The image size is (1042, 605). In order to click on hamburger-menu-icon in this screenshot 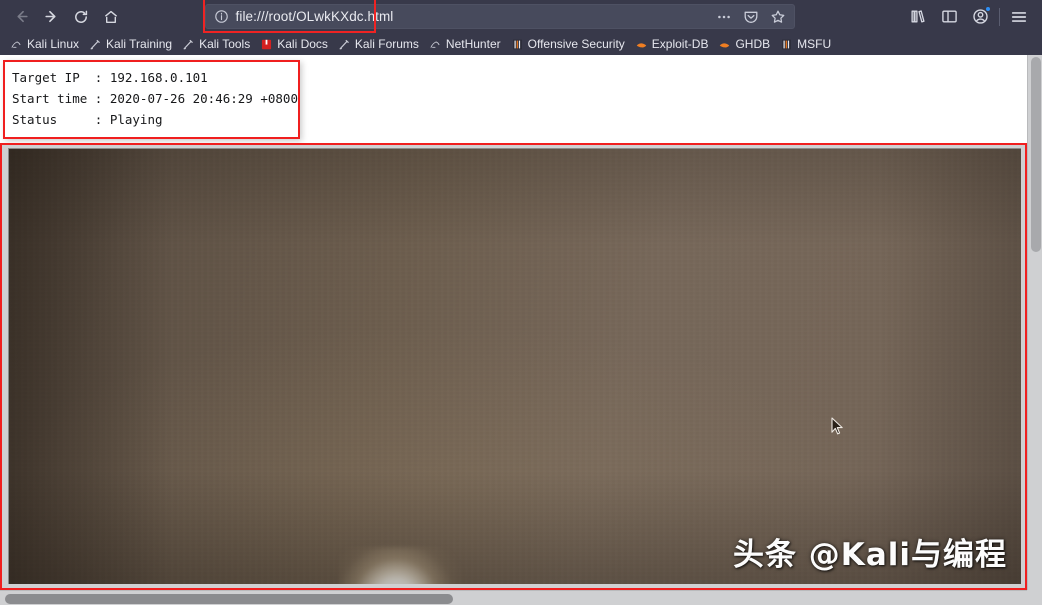, I will do `click(1018, 16)`.